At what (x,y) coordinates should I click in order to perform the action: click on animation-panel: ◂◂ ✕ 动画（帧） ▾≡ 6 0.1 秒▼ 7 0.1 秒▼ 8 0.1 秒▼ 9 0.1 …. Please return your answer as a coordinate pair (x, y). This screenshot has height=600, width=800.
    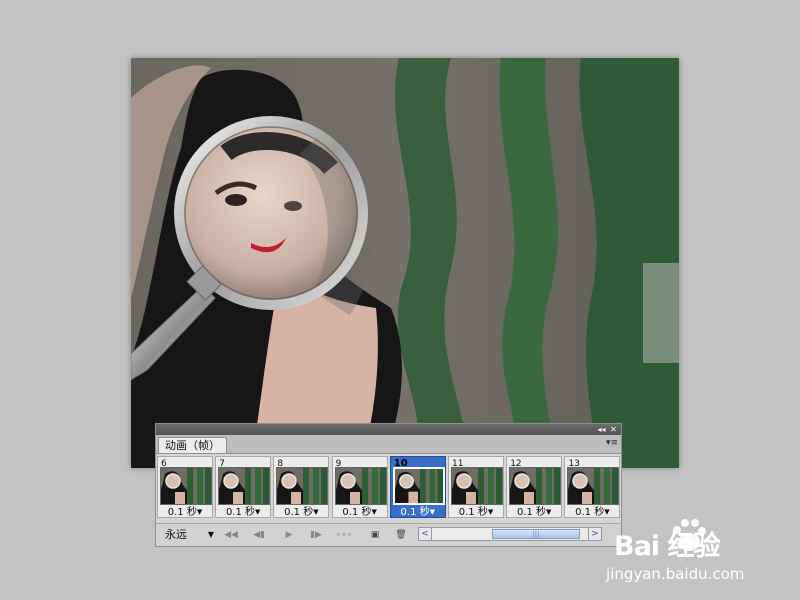
    Looking at the image, I should click on (388, 485).